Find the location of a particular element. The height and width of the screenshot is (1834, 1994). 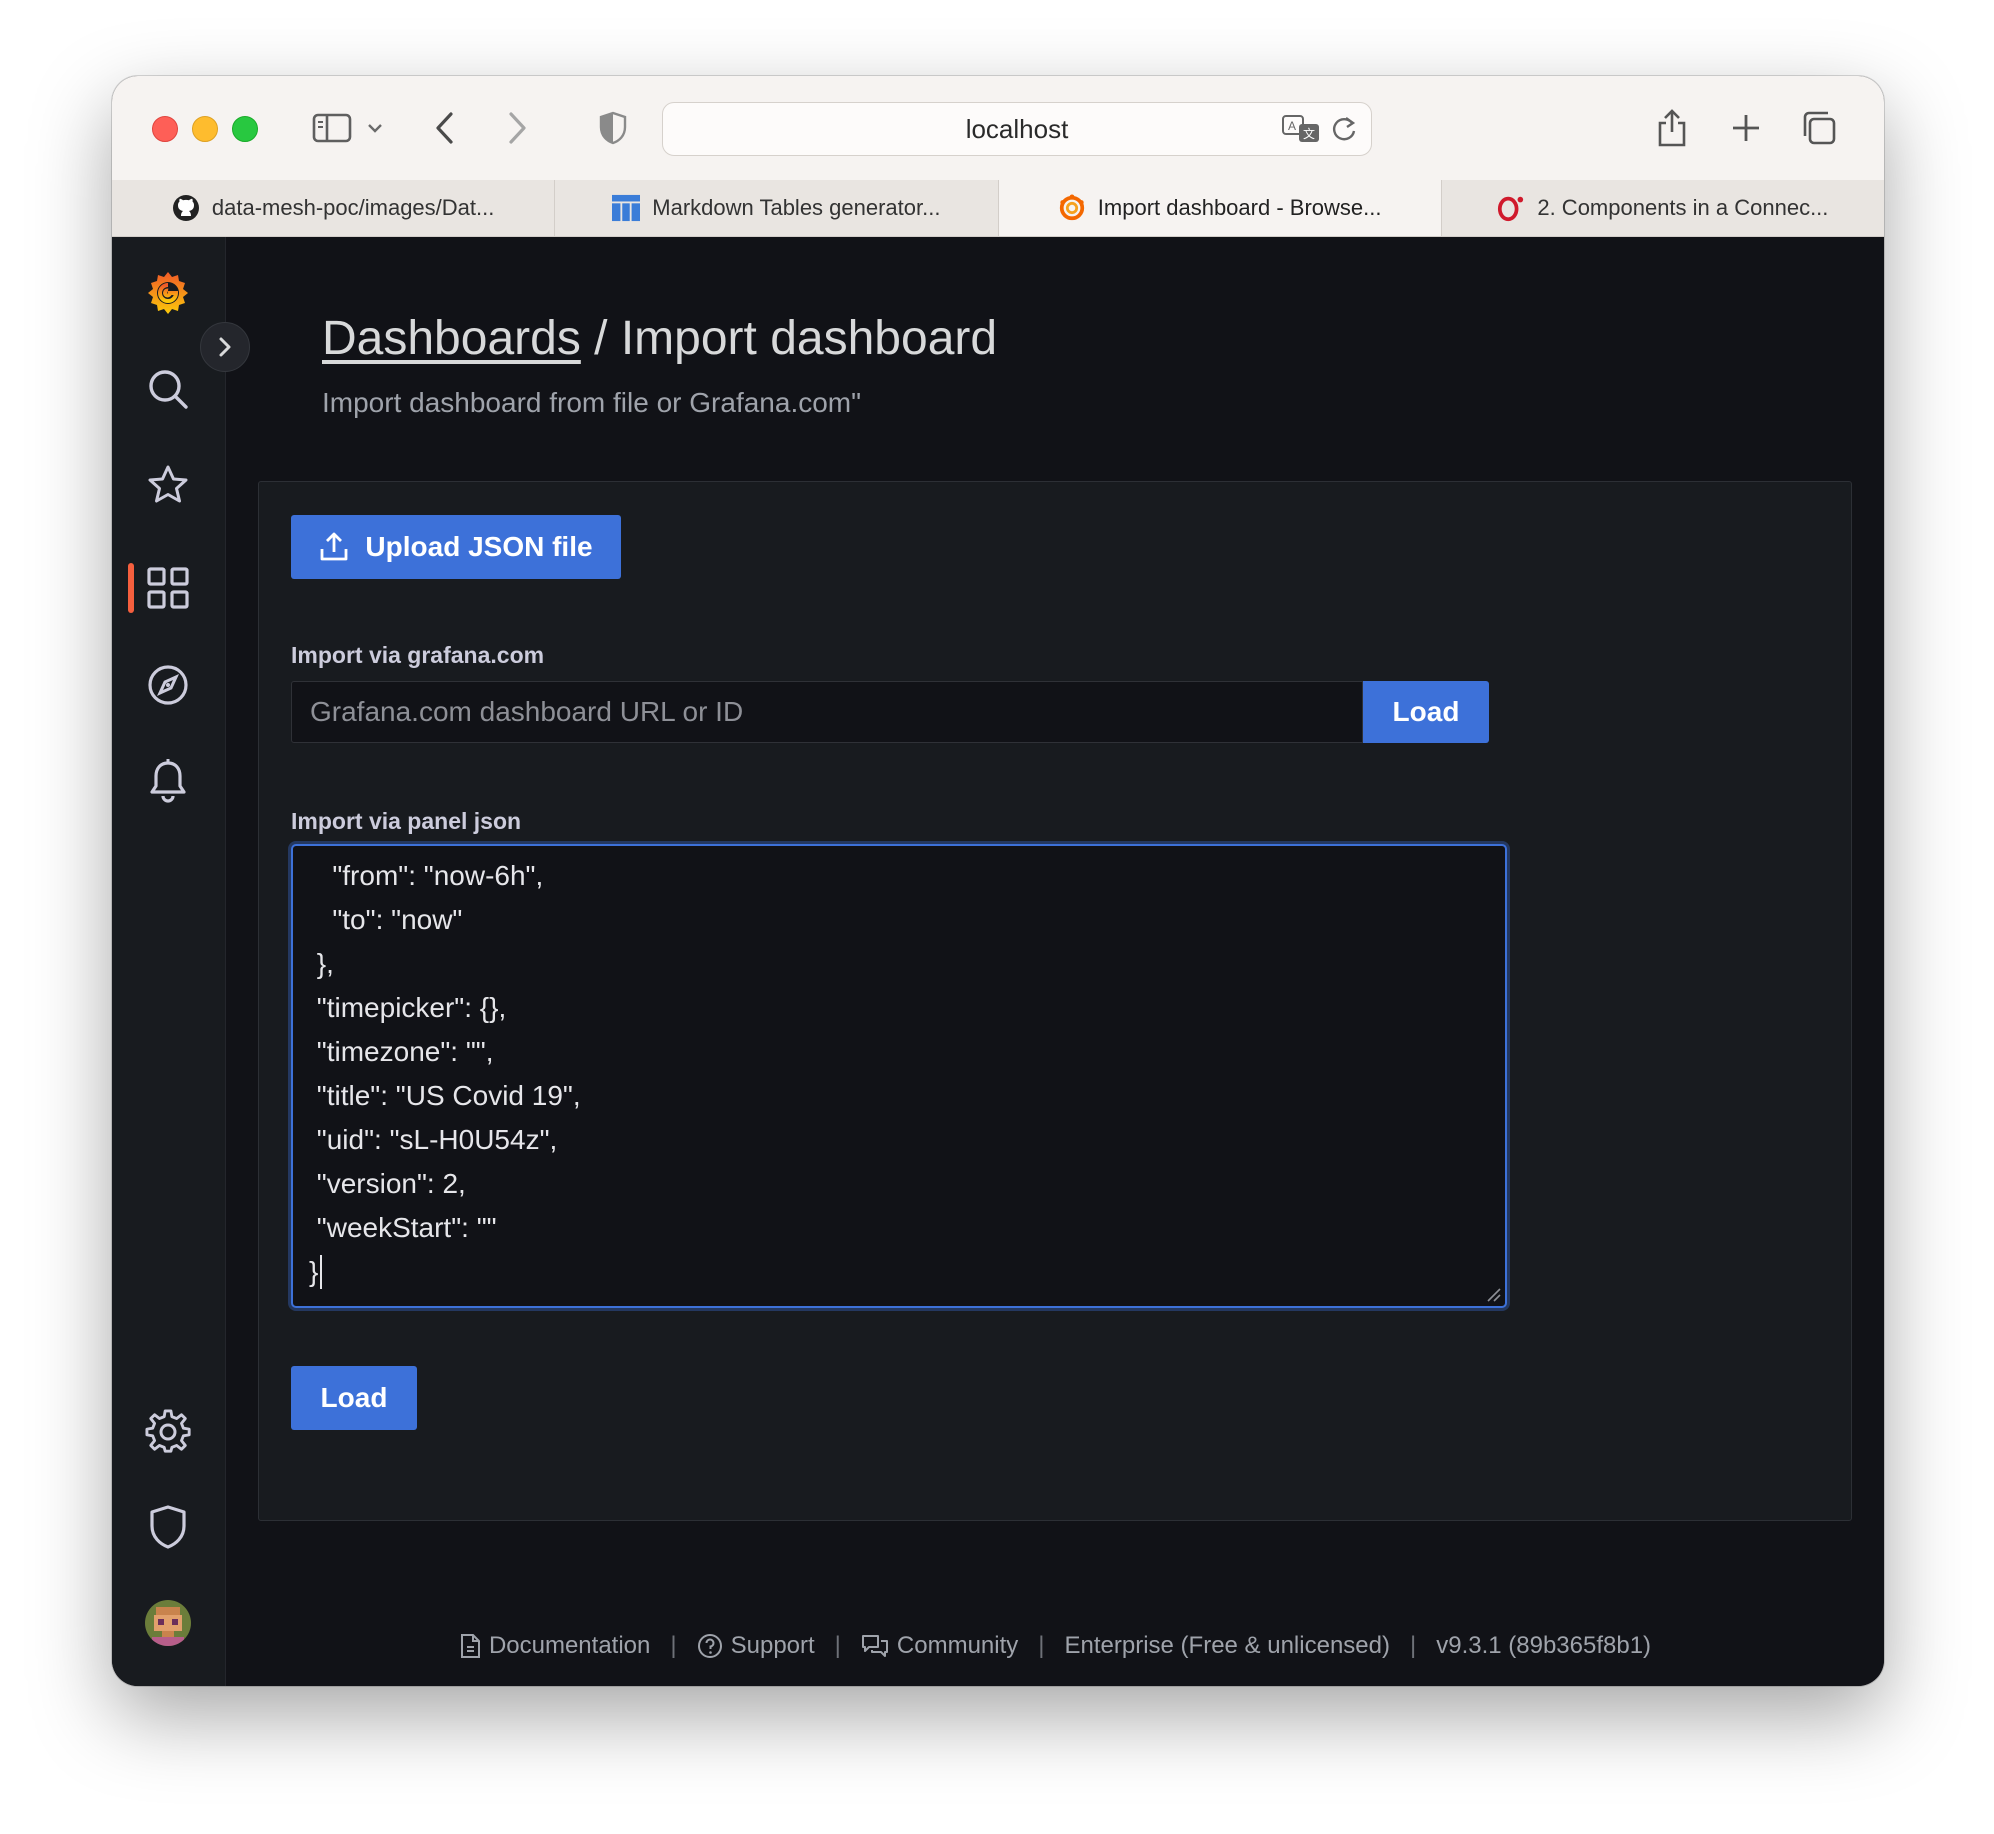

breadcrumb-dashboards-link: Dashboards is located at coordinates (451, 338).